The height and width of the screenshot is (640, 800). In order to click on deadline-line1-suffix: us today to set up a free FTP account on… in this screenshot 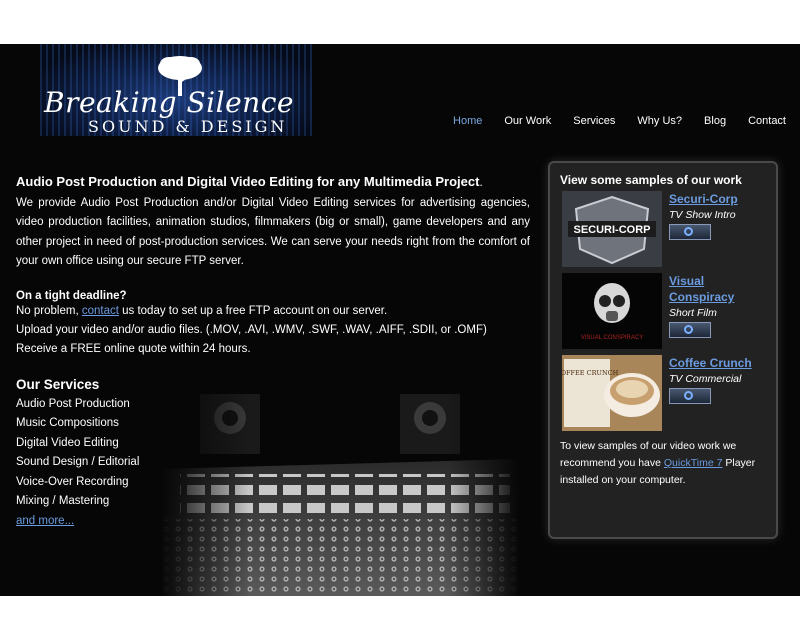, I will do `click(253, 310)`.